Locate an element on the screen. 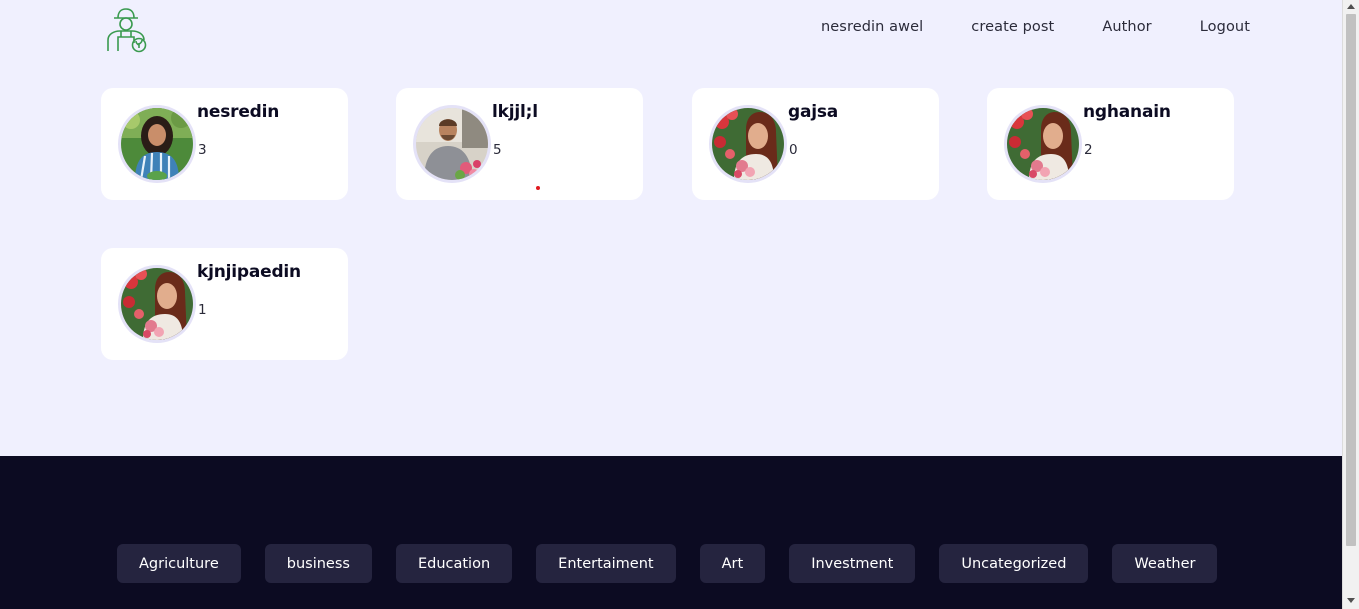  author-name: gajsa is located at coordinates (813, 112).